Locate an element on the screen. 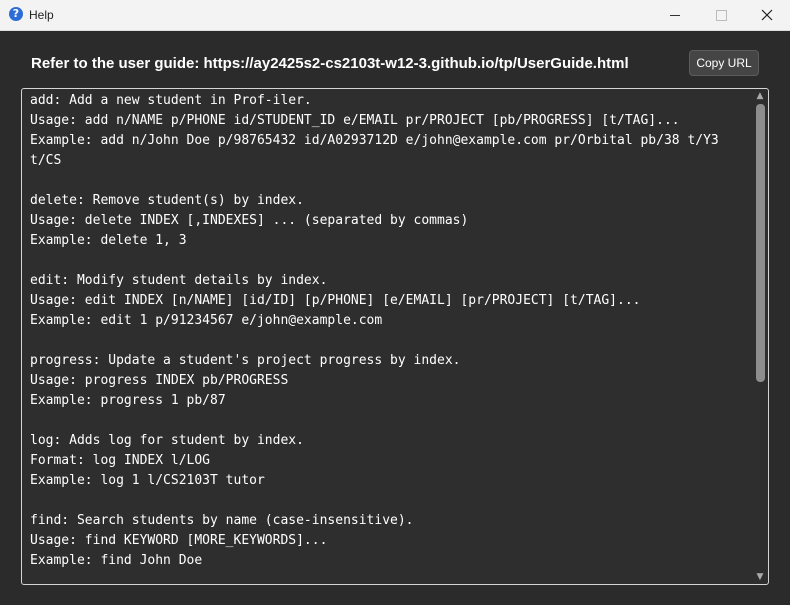 This screenshot has width=790, height=605. title-bar: ? Help is located at coordinates (395, 15).